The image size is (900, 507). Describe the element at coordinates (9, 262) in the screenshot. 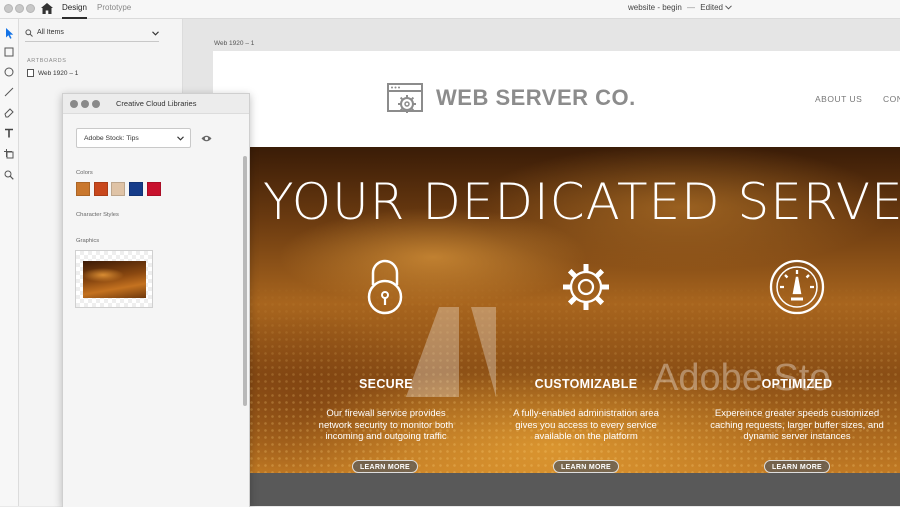

I see `tools-sidebar` at that location.